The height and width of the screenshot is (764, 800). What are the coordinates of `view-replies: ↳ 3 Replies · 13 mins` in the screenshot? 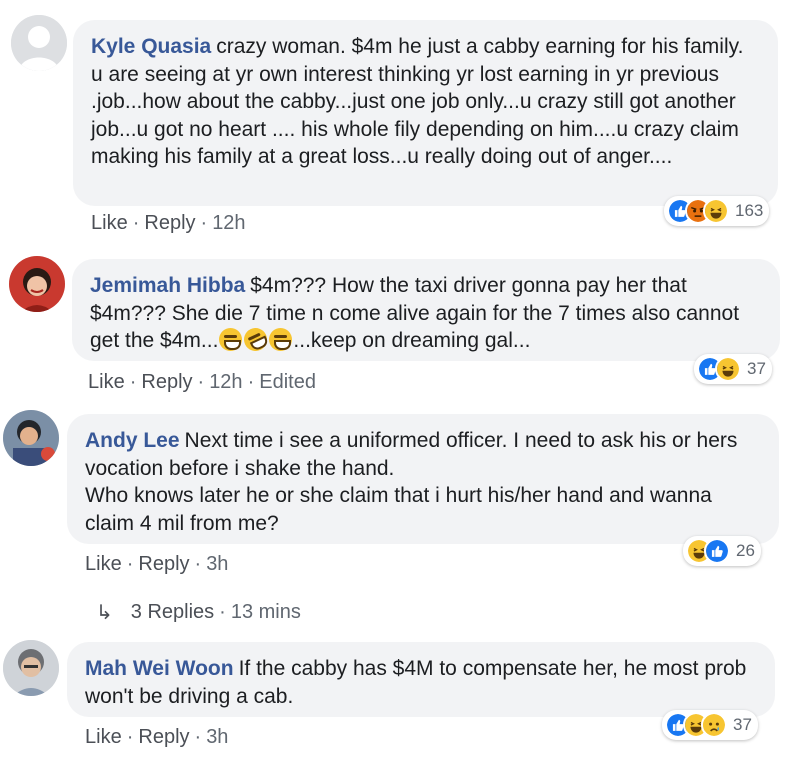 It's located at (198, 612).